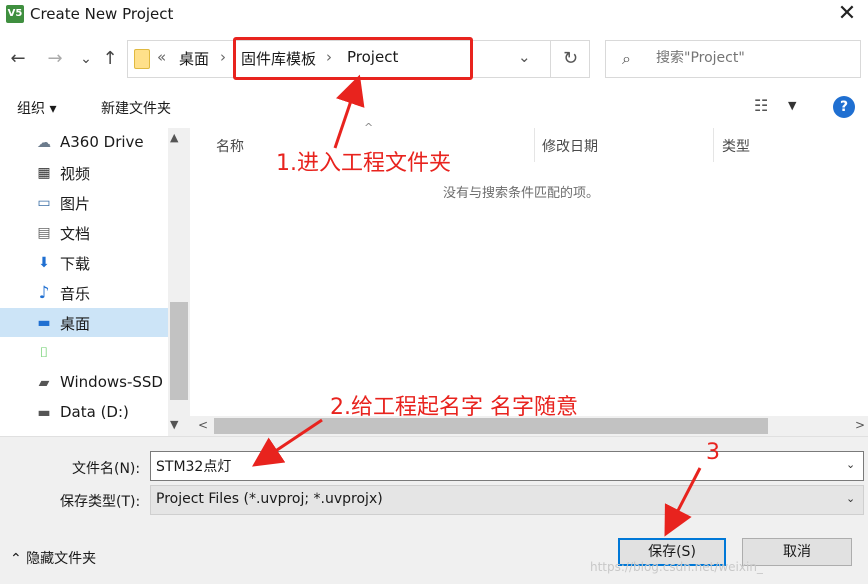  I want to click on watermark: https://blog.csdn.net/weixin_, so click(676, 567).